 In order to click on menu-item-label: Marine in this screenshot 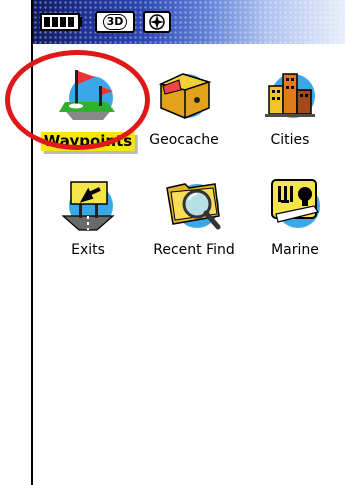, I will do `click(295, 250)`.